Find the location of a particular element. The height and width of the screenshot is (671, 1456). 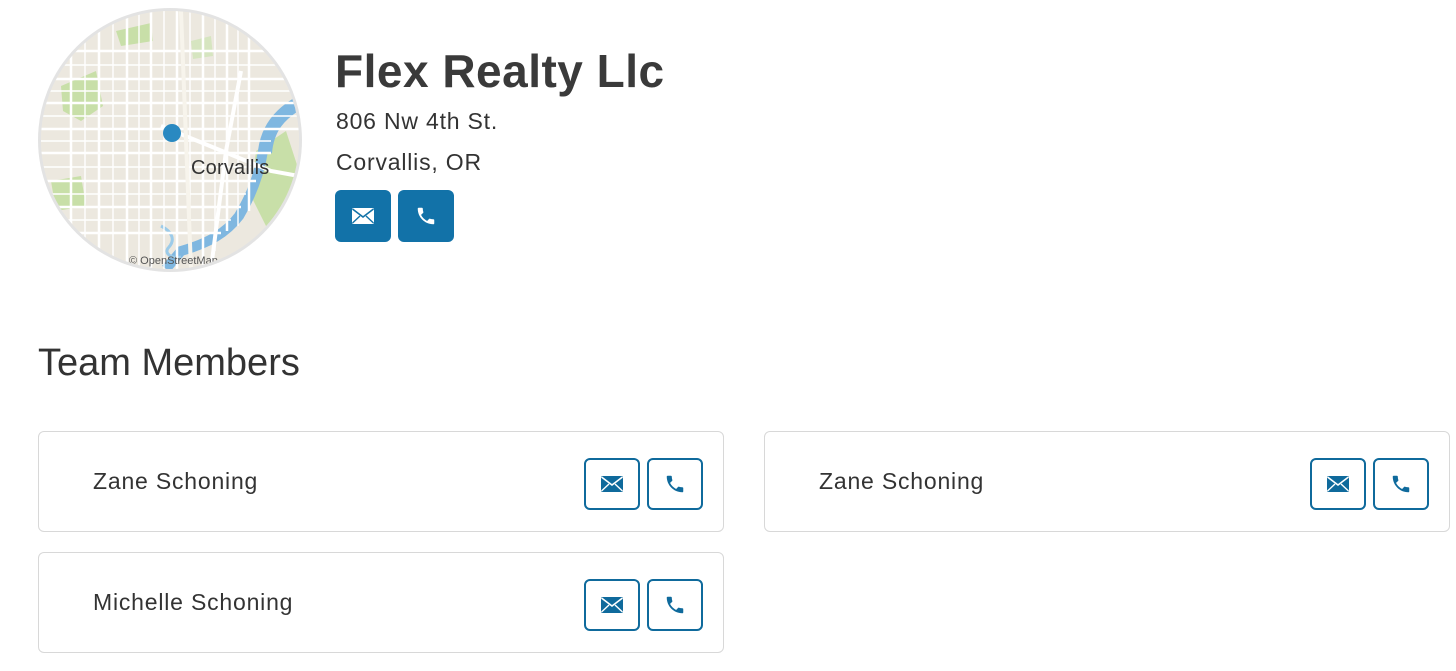

location-map: Corvallis © OpenStreetMap is located at coordinates (170, 140).